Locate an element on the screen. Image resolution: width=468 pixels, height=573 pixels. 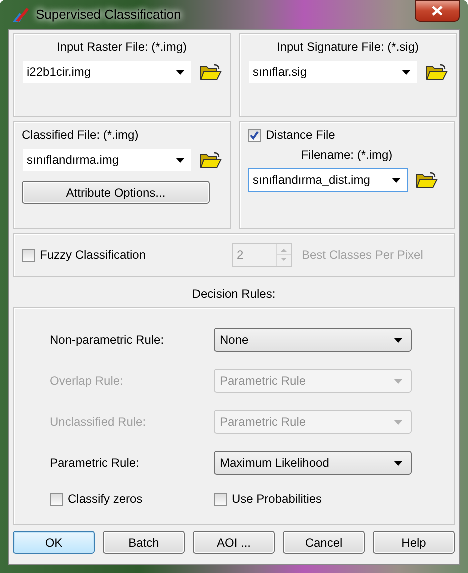
field-label: Classified File: (*.img) is located at coordinates (81, 135).